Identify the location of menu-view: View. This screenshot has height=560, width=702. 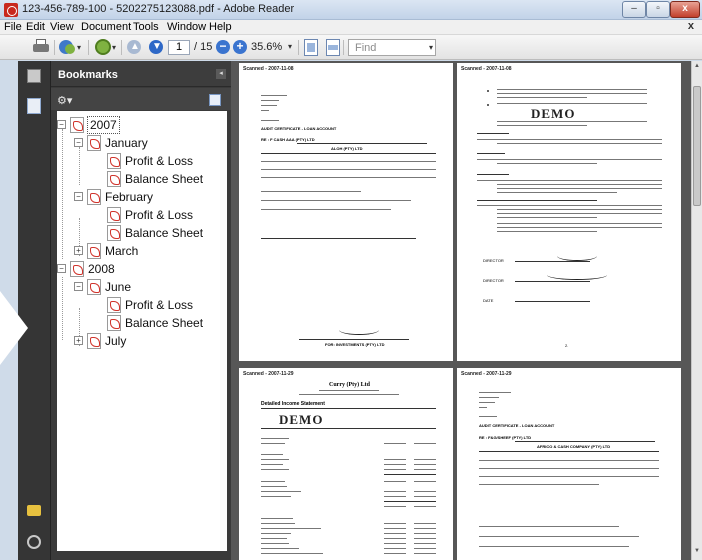
(62, 27).